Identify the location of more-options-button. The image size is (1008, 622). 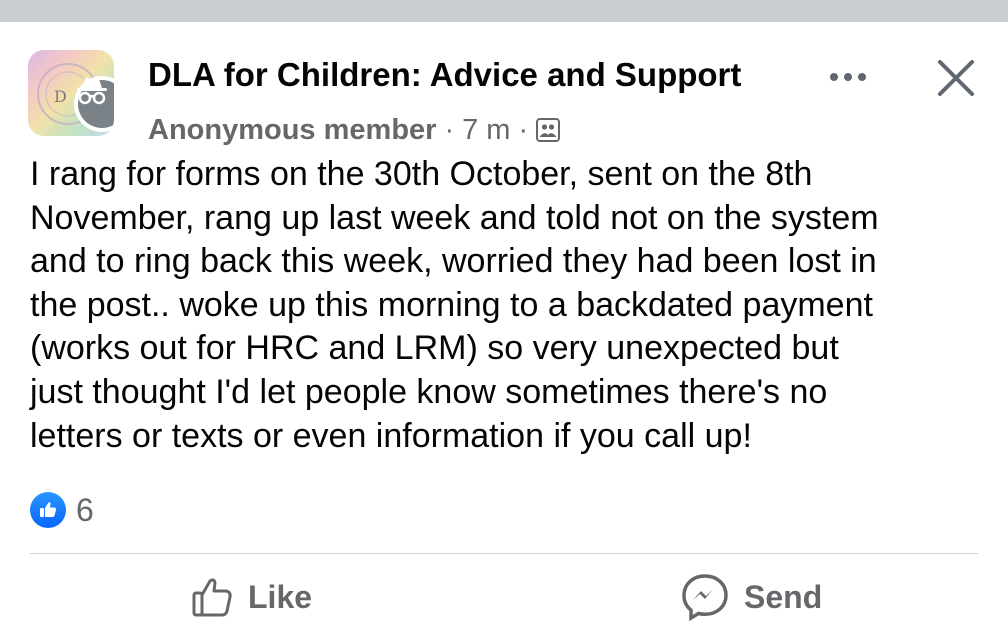
(848, 77).